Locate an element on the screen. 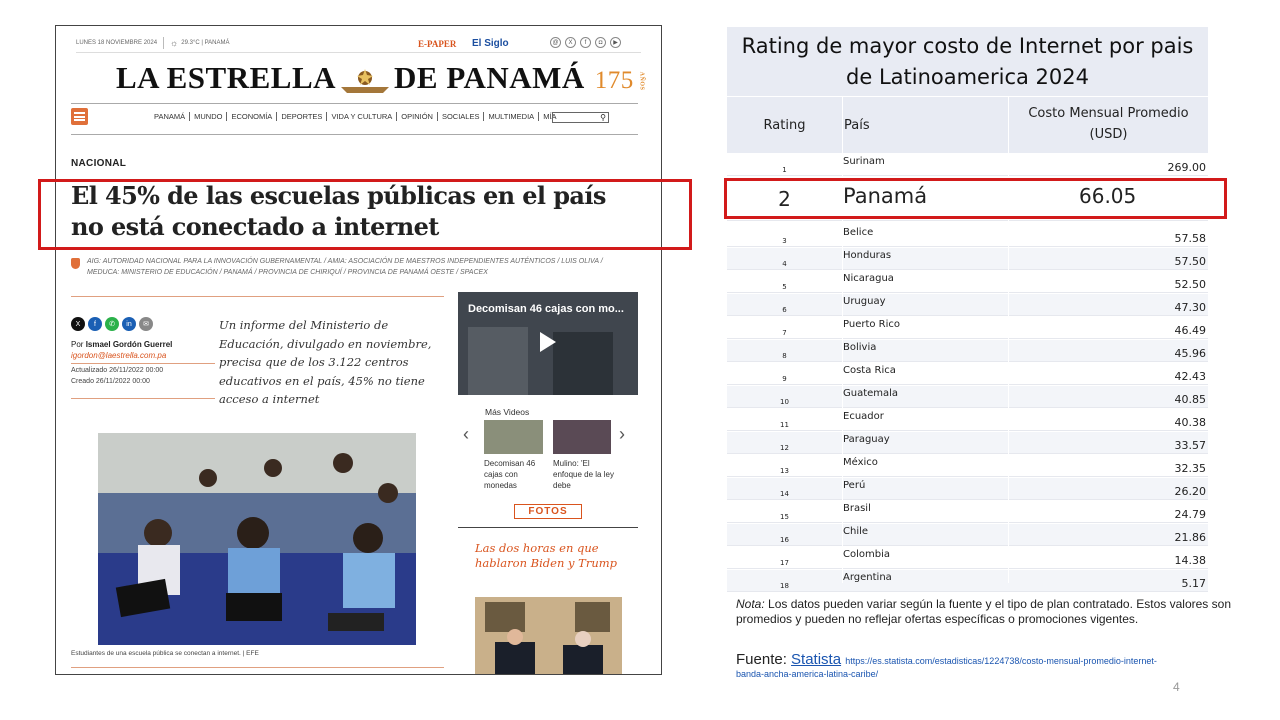 The image size is (1280, 720). table-row: 17 Colombia 14.38 is located at coordinates (967, 558).